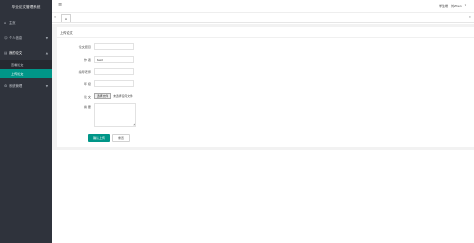 Image resolution: width=474 pixels, height=243 pixels. What do you see at coordinates (443, 6) in the screenshot?
I see `user-role: 学生端` at bounding box center [443, 6].